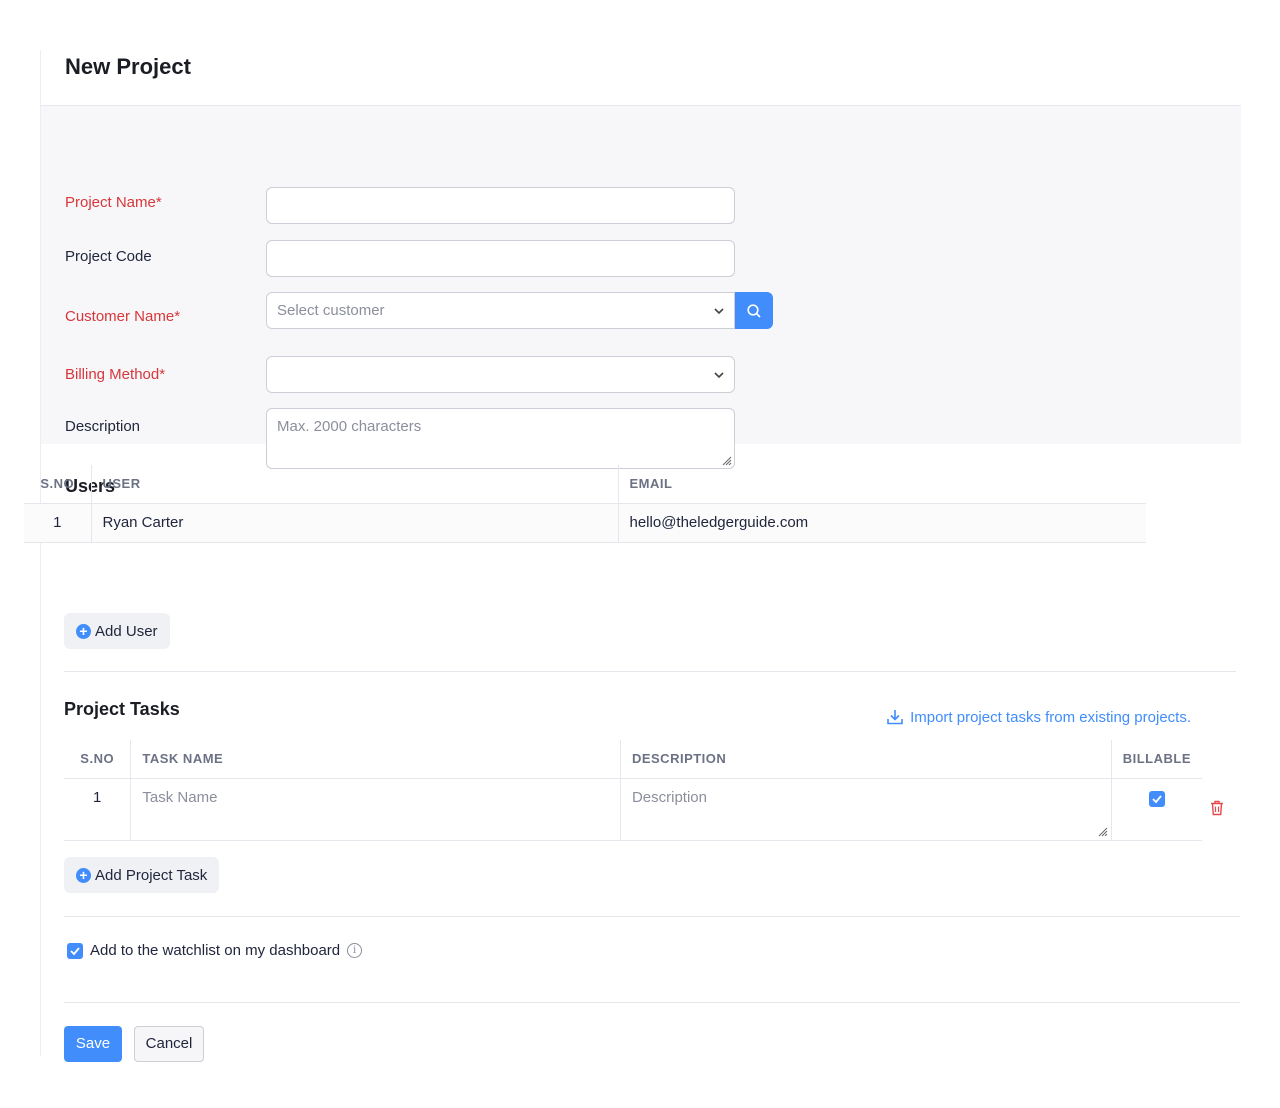 The image size is (1280, 1108). I want to click on project-name-input, so click(500, 205).